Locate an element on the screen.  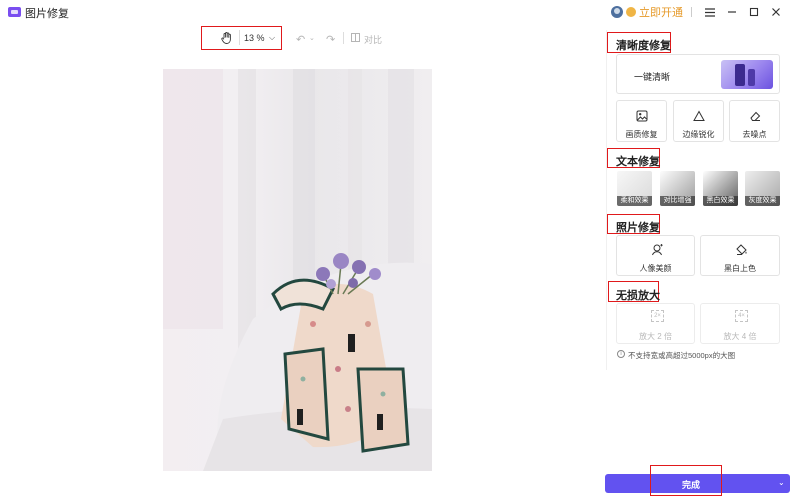
app-logo-icon is located at coordinates (14, 12).